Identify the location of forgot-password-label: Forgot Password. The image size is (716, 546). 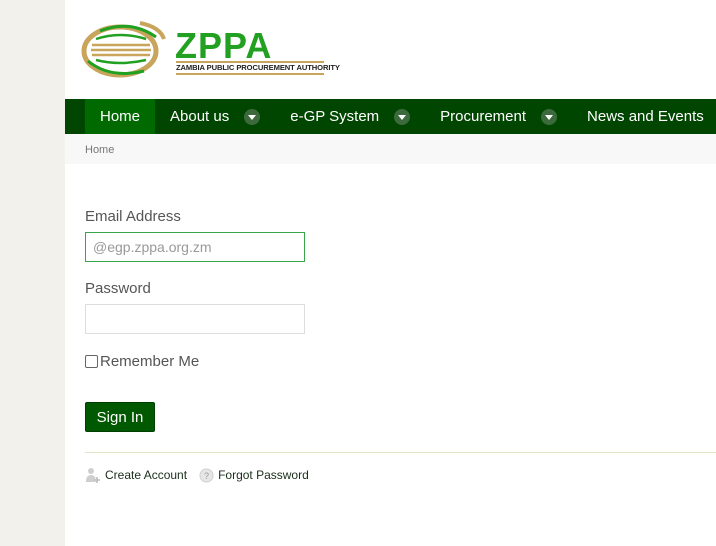
(263, 475).